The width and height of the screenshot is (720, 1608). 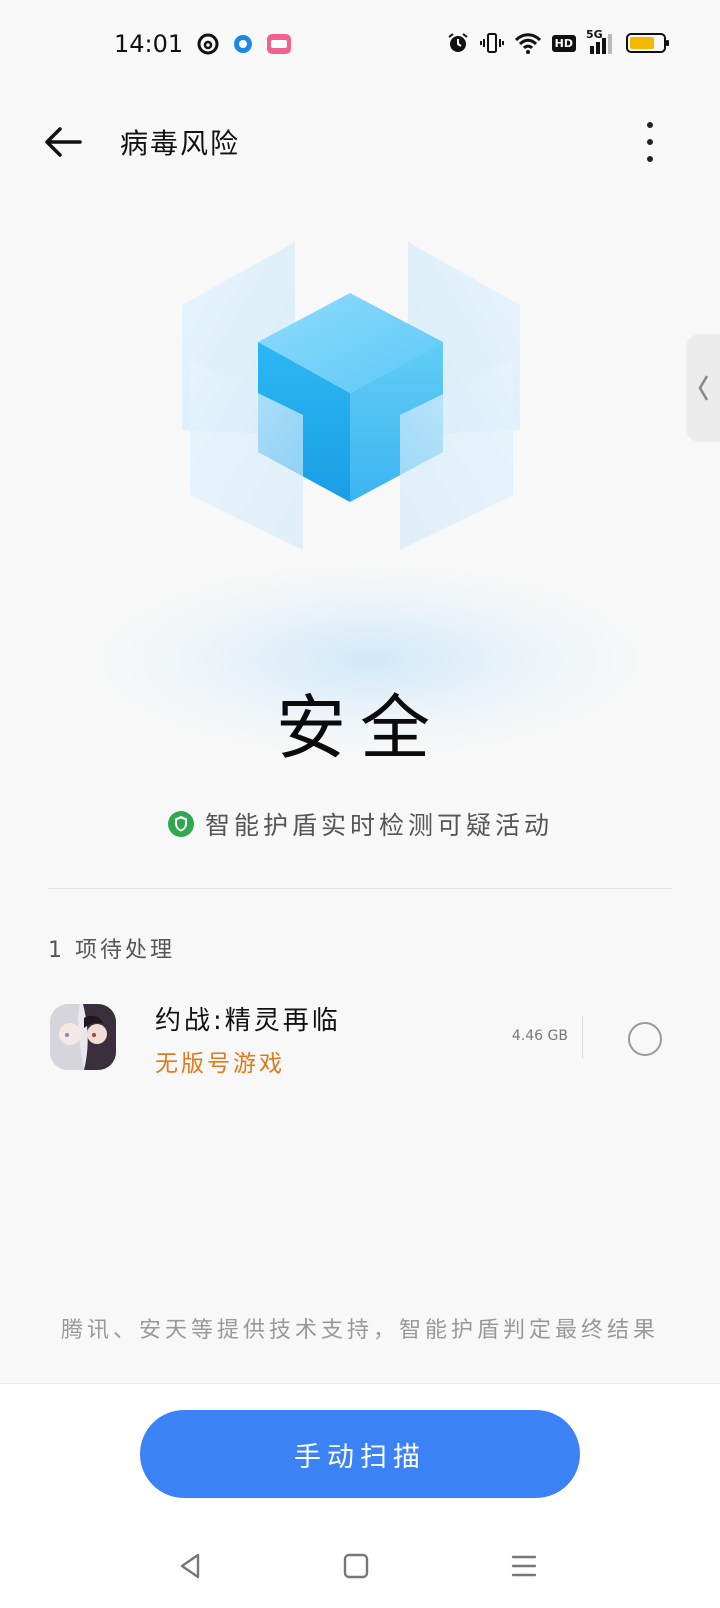 I want to click on app-name: 约战:精灵再临, so click(x=248, y=1021).